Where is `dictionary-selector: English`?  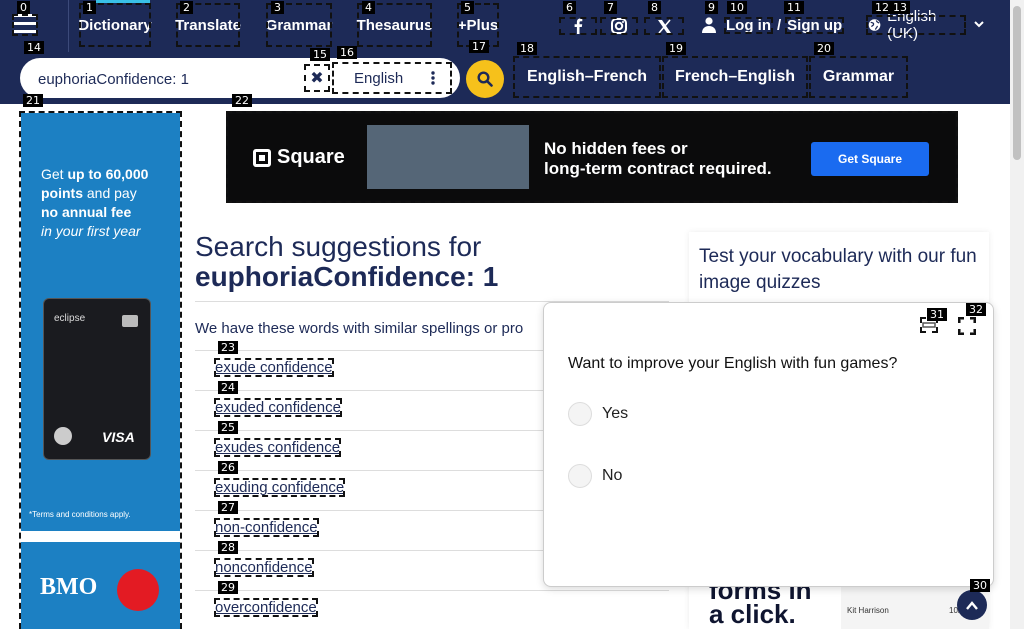 dictionary-selector: English is located at coordinates (392, 78).